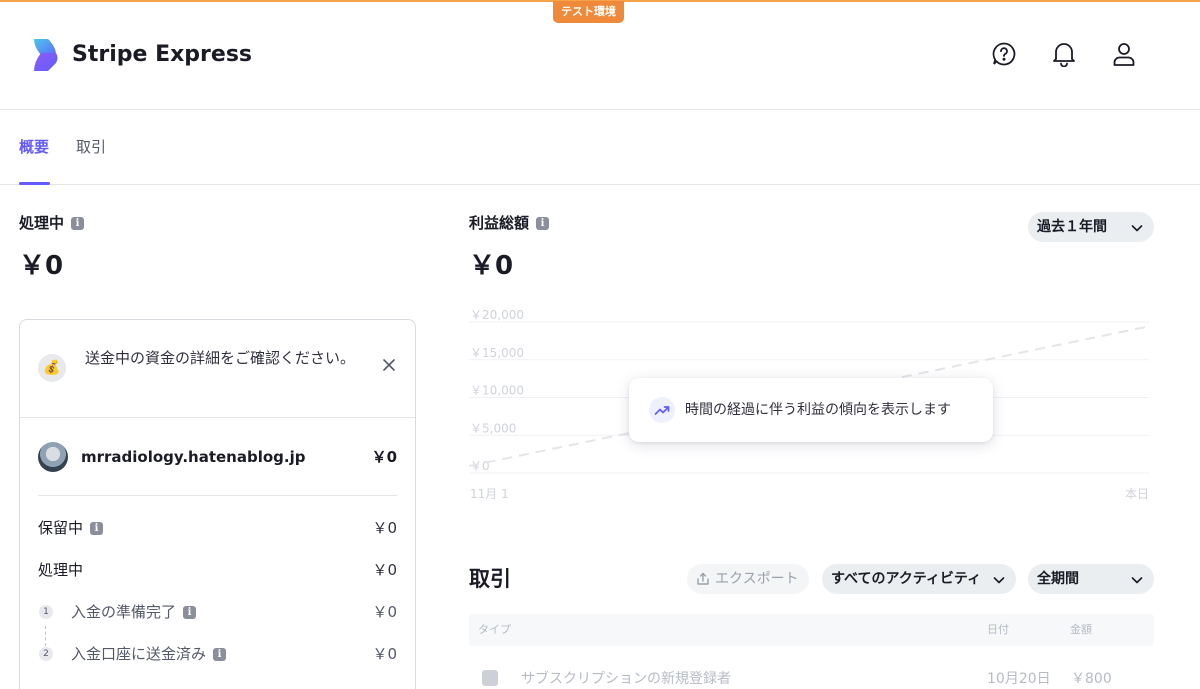 The image size is (1200, 689). I want to click on transaction-amount: ￥800, so click(1091, 679).